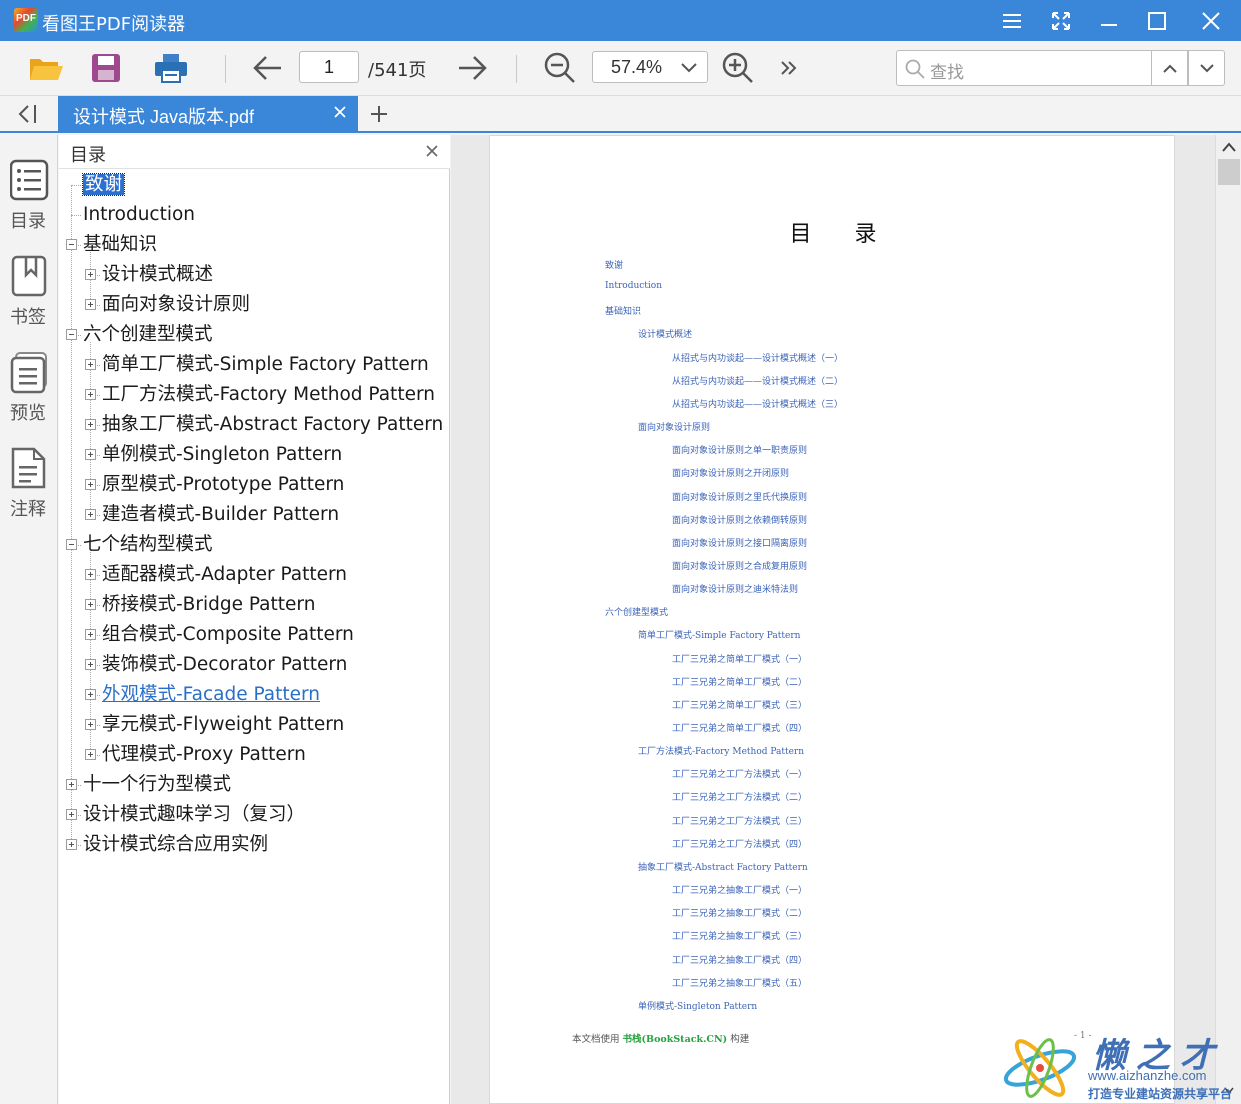 The height and width of the screenshot is (1104, 1241). I want to click on toc-entry: 工厂三兄弟之简单工厂模式（一）, so click(739, 658).